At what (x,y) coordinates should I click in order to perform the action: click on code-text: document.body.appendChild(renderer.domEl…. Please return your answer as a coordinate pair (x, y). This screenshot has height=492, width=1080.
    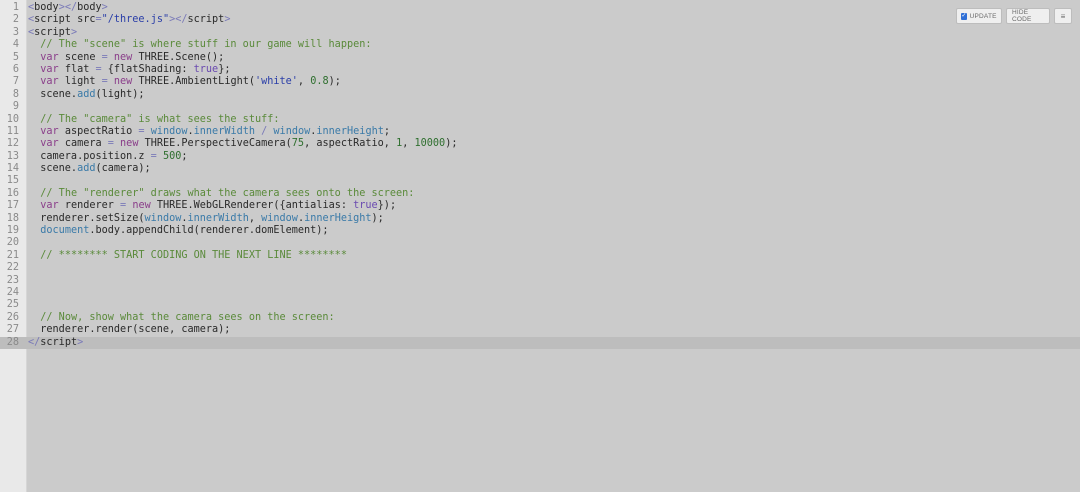
    Looking at the image, I should click on (178, 231).